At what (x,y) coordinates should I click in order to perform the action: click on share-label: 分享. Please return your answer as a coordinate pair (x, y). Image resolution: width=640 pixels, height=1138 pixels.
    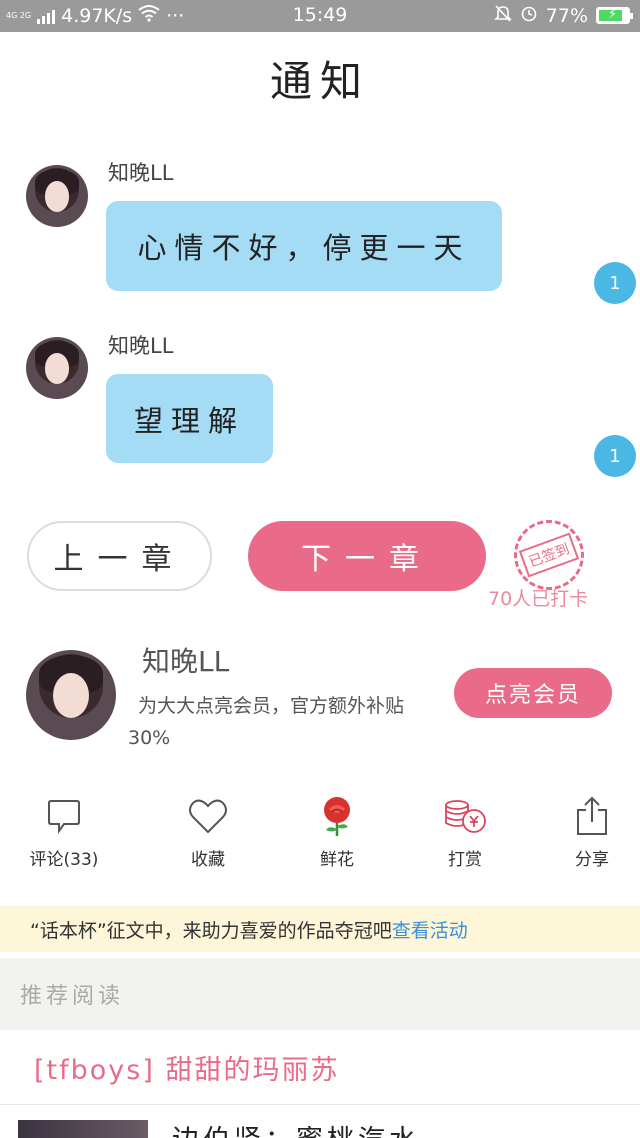
    Looking at the image, I should click on (592, 860).